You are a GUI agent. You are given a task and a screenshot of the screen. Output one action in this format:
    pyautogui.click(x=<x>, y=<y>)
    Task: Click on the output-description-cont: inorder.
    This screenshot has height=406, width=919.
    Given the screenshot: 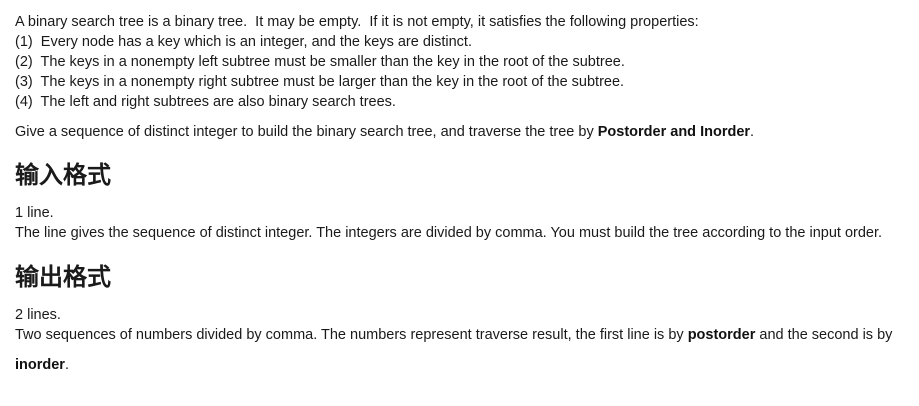 What is the action you would take?
    pyautogui.click(x=459, y=365)
    